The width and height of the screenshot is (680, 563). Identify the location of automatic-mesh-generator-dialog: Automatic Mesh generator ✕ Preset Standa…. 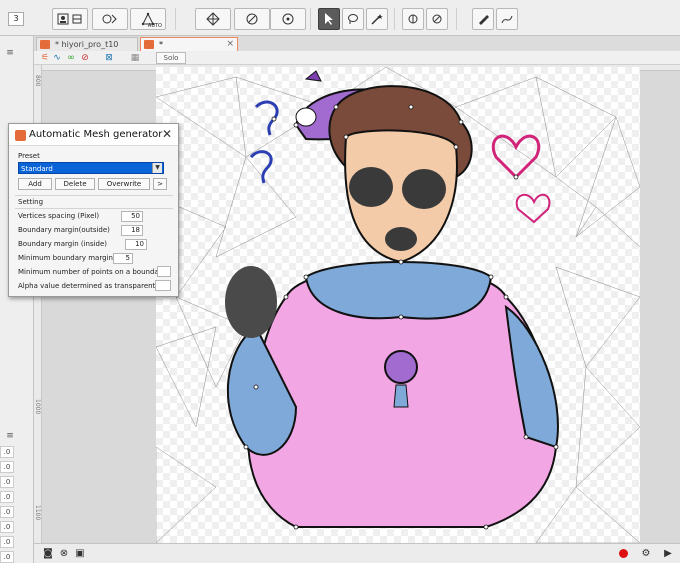
(93, 210).